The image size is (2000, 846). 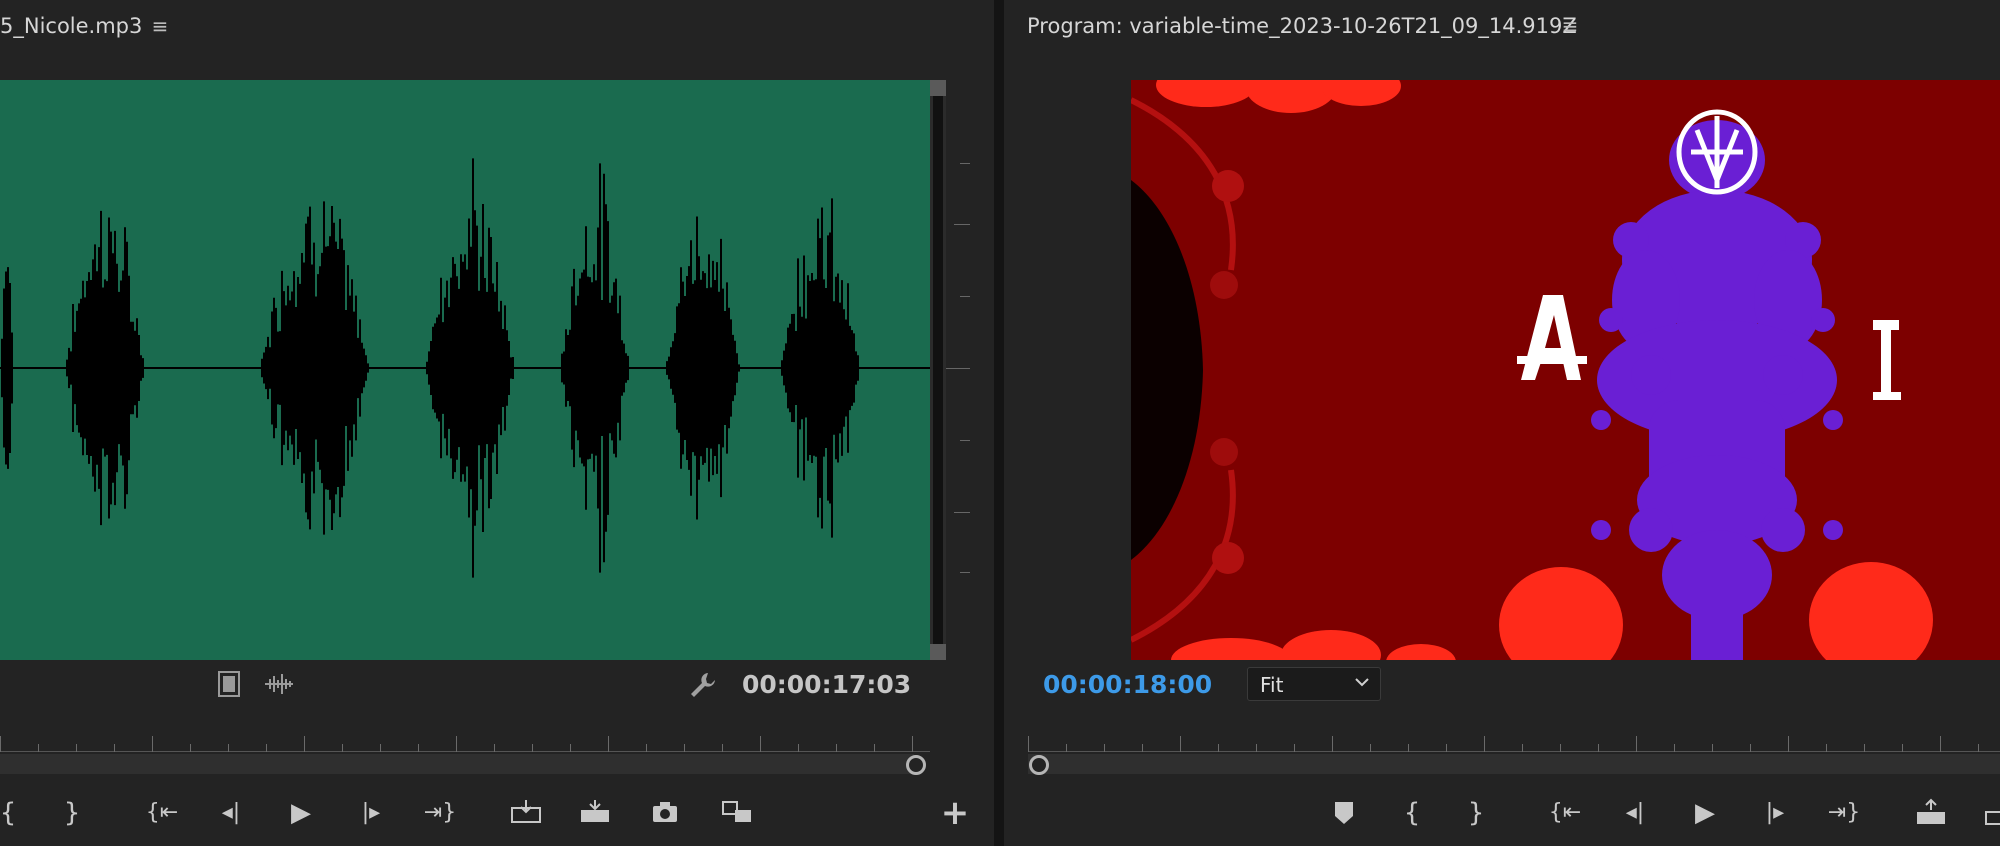 I want to click on program-playhead, so click(x=1039, y=765).